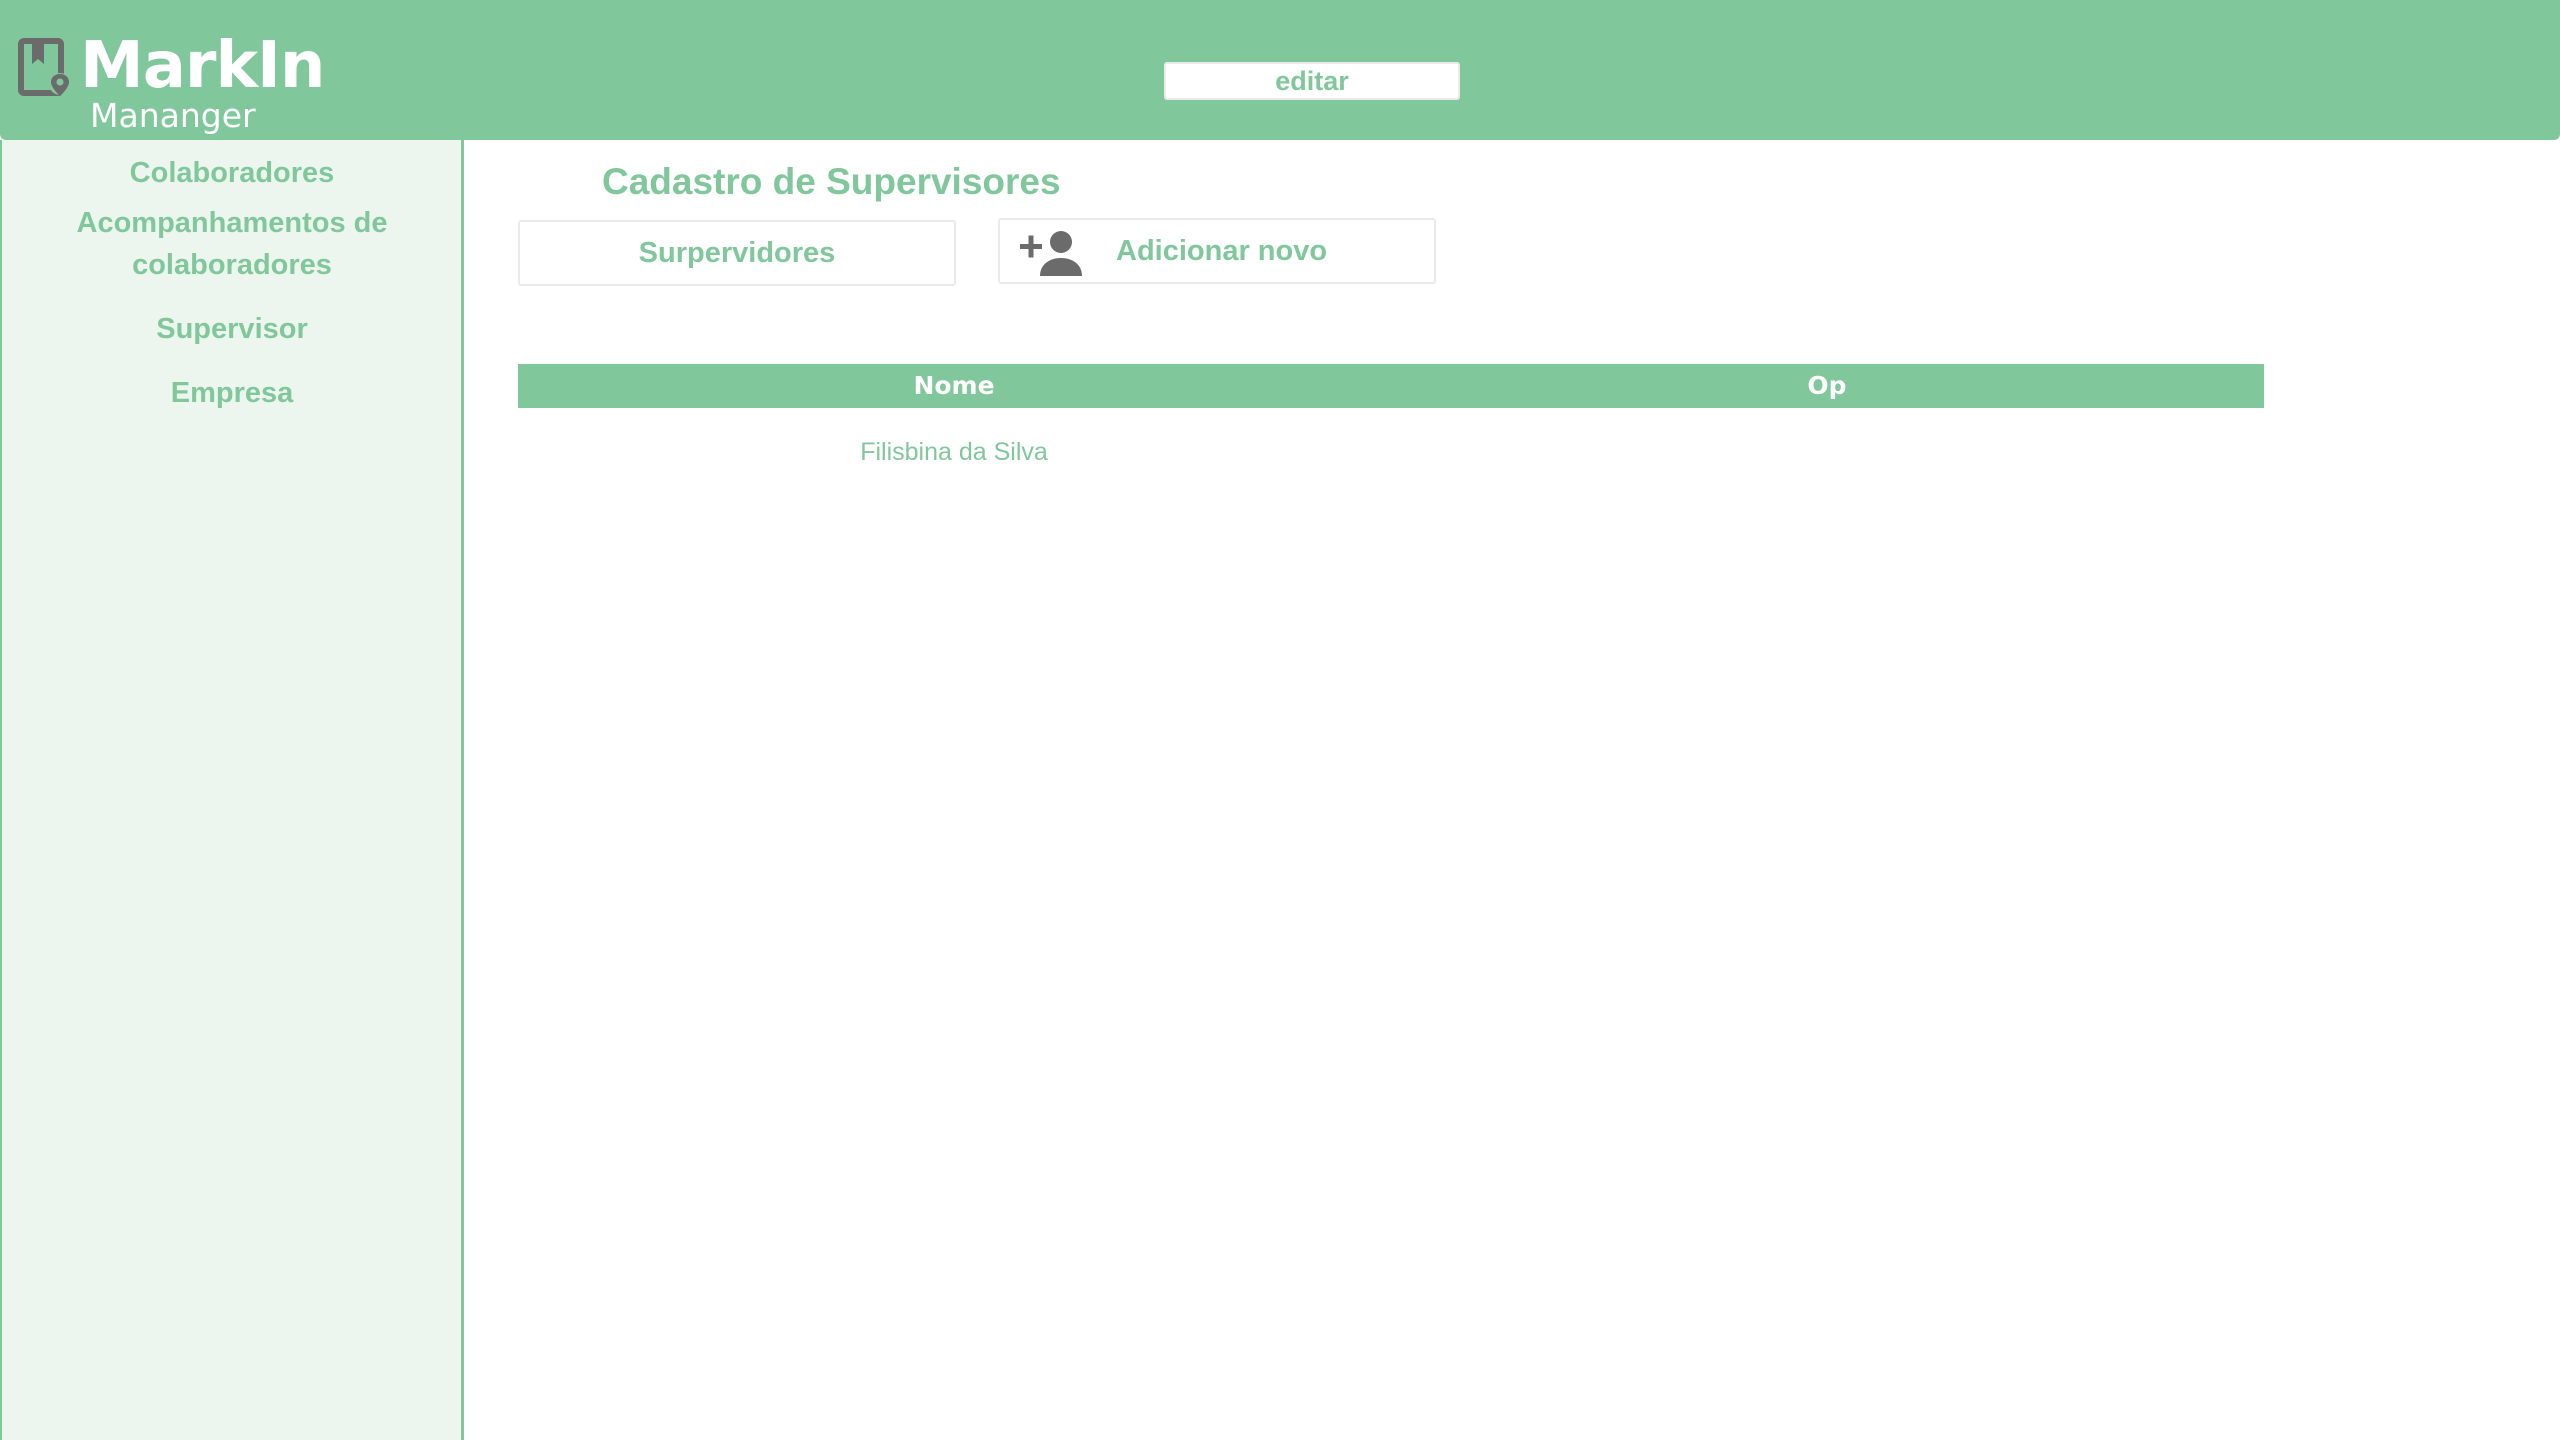 This screenshot has width=2560, height=1440. What do you see at coordinates (737, 253) in the screenshot?
I see `supervisors-list-button: Surpervidores` at bounding box center [737, 253].